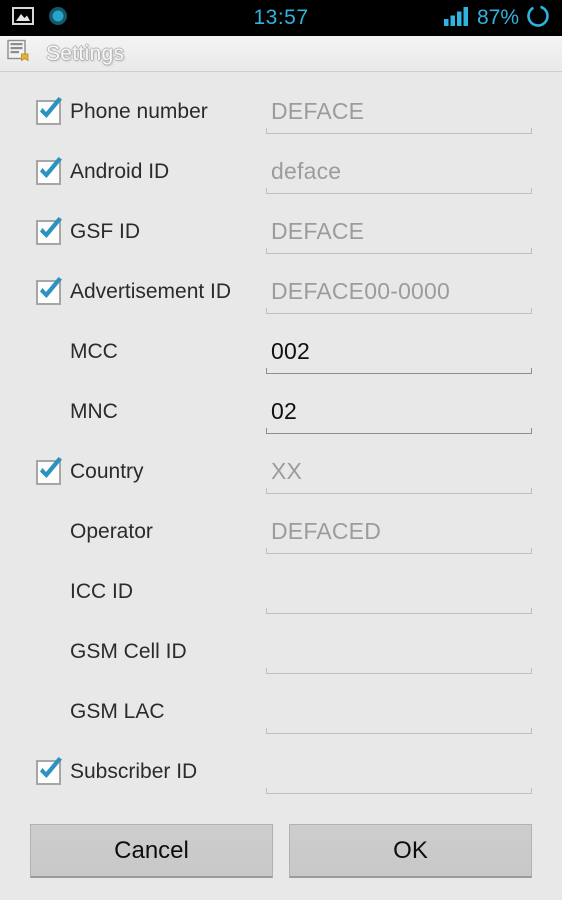  I want to click on input-gsm-lac, so click(399, 712).